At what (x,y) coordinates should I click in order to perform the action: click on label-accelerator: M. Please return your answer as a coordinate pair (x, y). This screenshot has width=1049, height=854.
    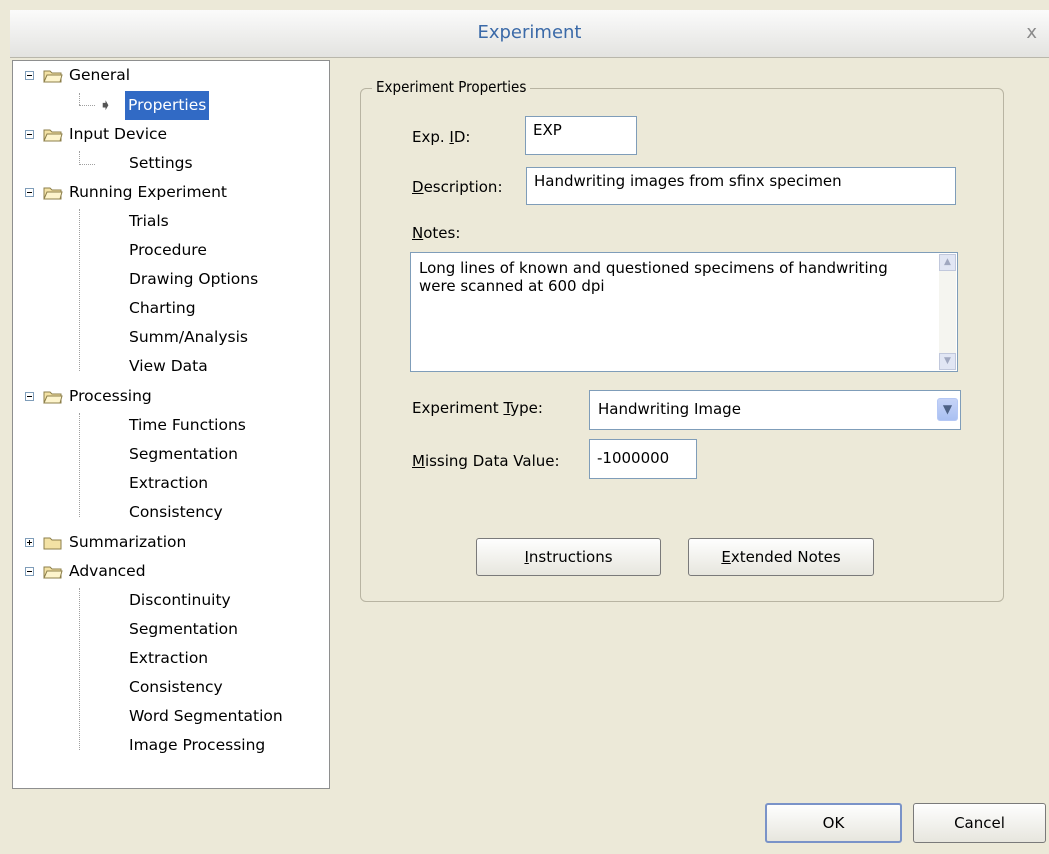
    Looking at the image, I should click on (418, 461).